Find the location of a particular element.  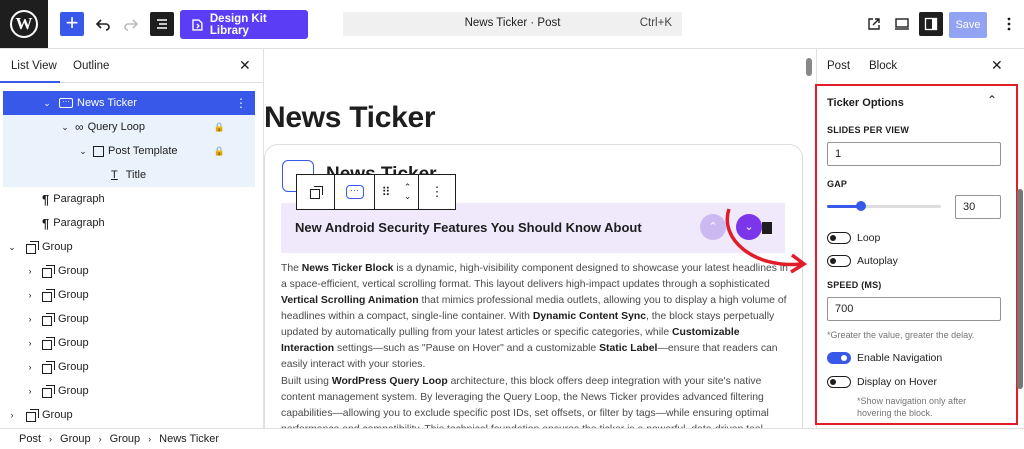

toggle-knob is located at coordinates (833, 381).